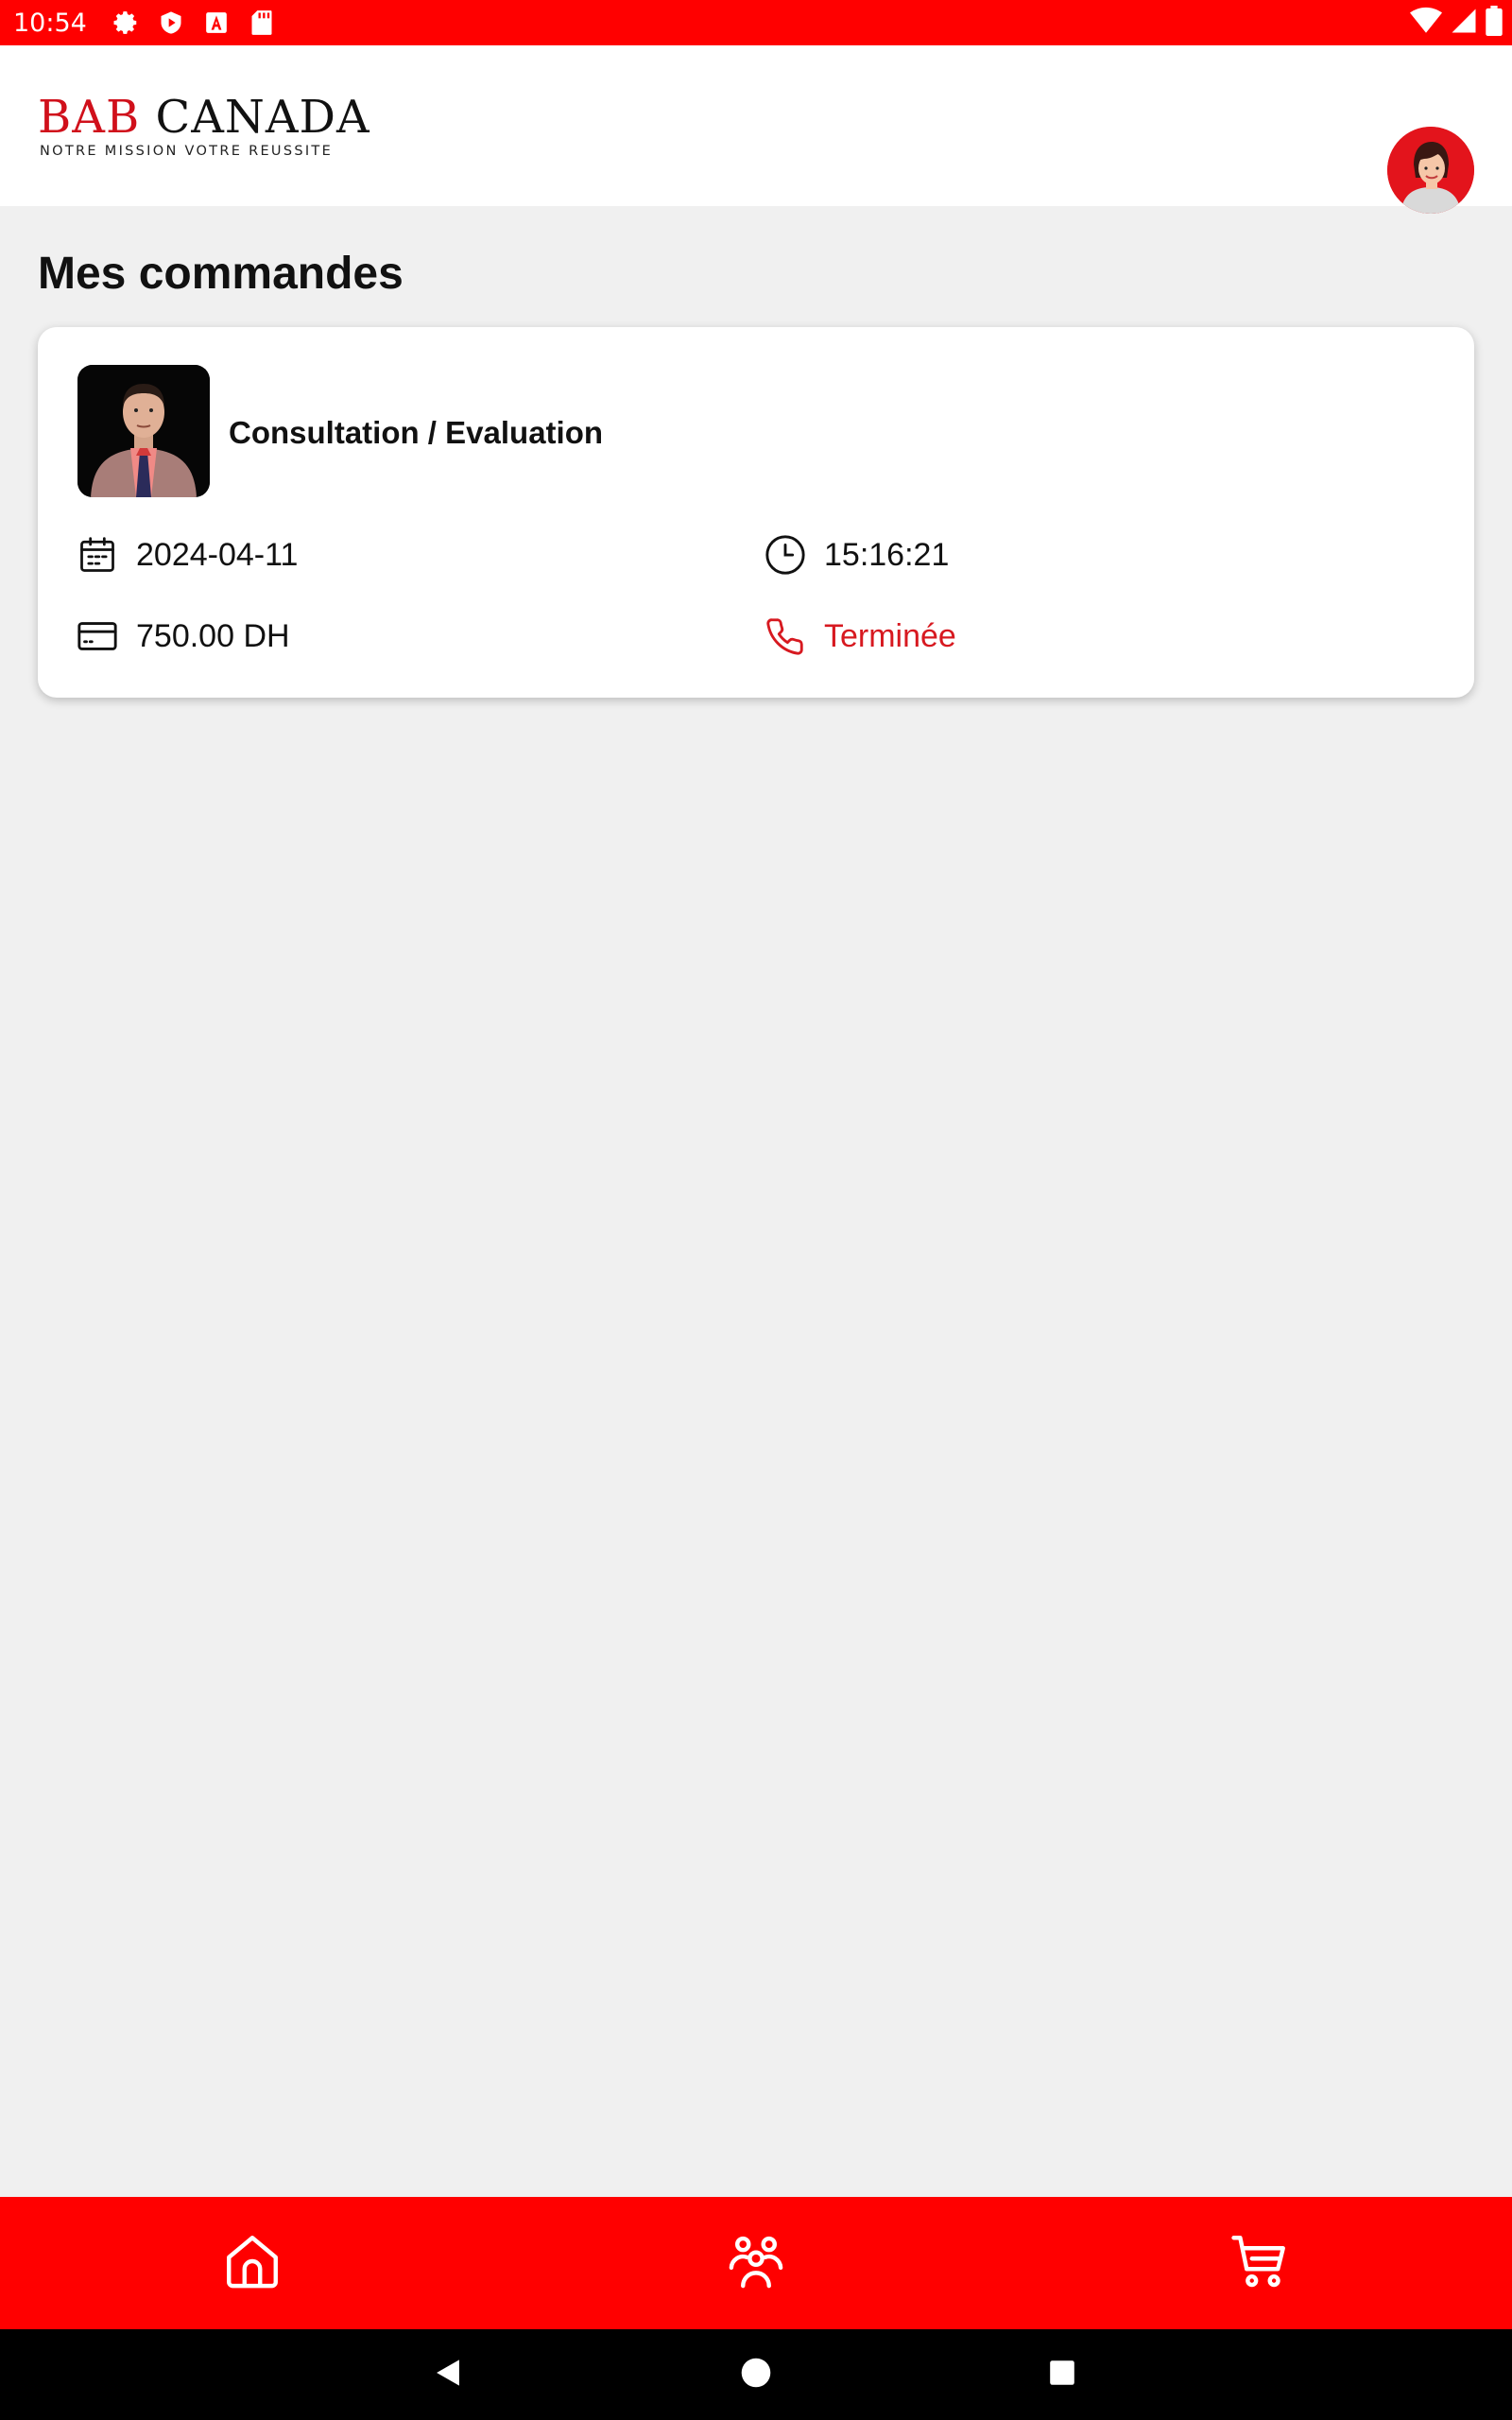 This screenshot has height=2420, width=1512. What do you see at coordinates (1494, 24) in the screenshot?
I see `battery-icon` at bounding box center [1494, 24].